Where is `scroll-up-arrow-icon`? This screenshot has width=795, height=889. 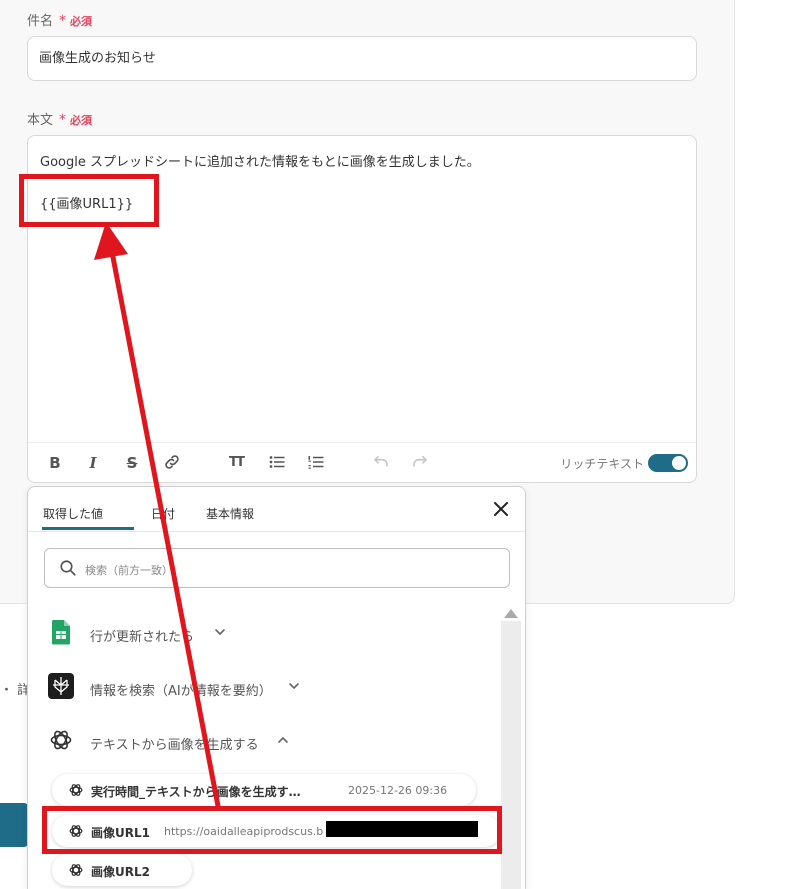
scroll-up-arrow-icon is located at coordinates (511, 613).